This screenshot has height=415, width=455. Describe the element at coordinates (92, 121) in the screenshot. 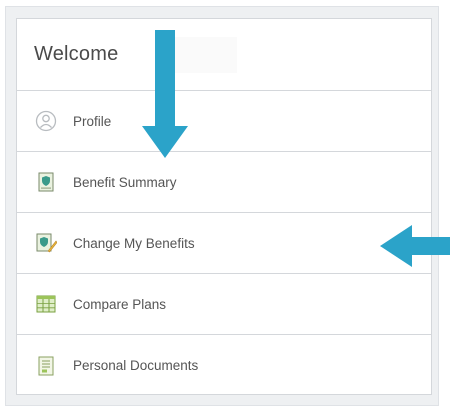

I see `menu-item-label: Profile` at that location.